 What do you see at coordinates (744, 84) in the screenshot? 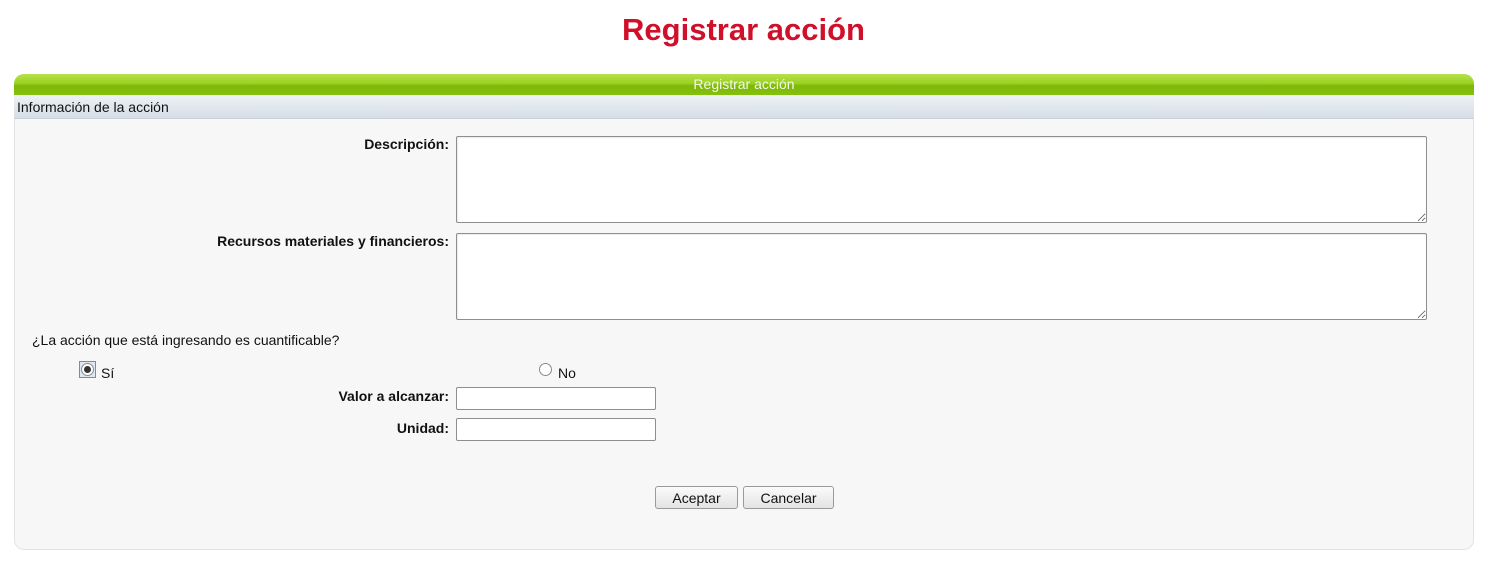
I see `panel-header: Registrar acción` at bounding box center [744, 84].